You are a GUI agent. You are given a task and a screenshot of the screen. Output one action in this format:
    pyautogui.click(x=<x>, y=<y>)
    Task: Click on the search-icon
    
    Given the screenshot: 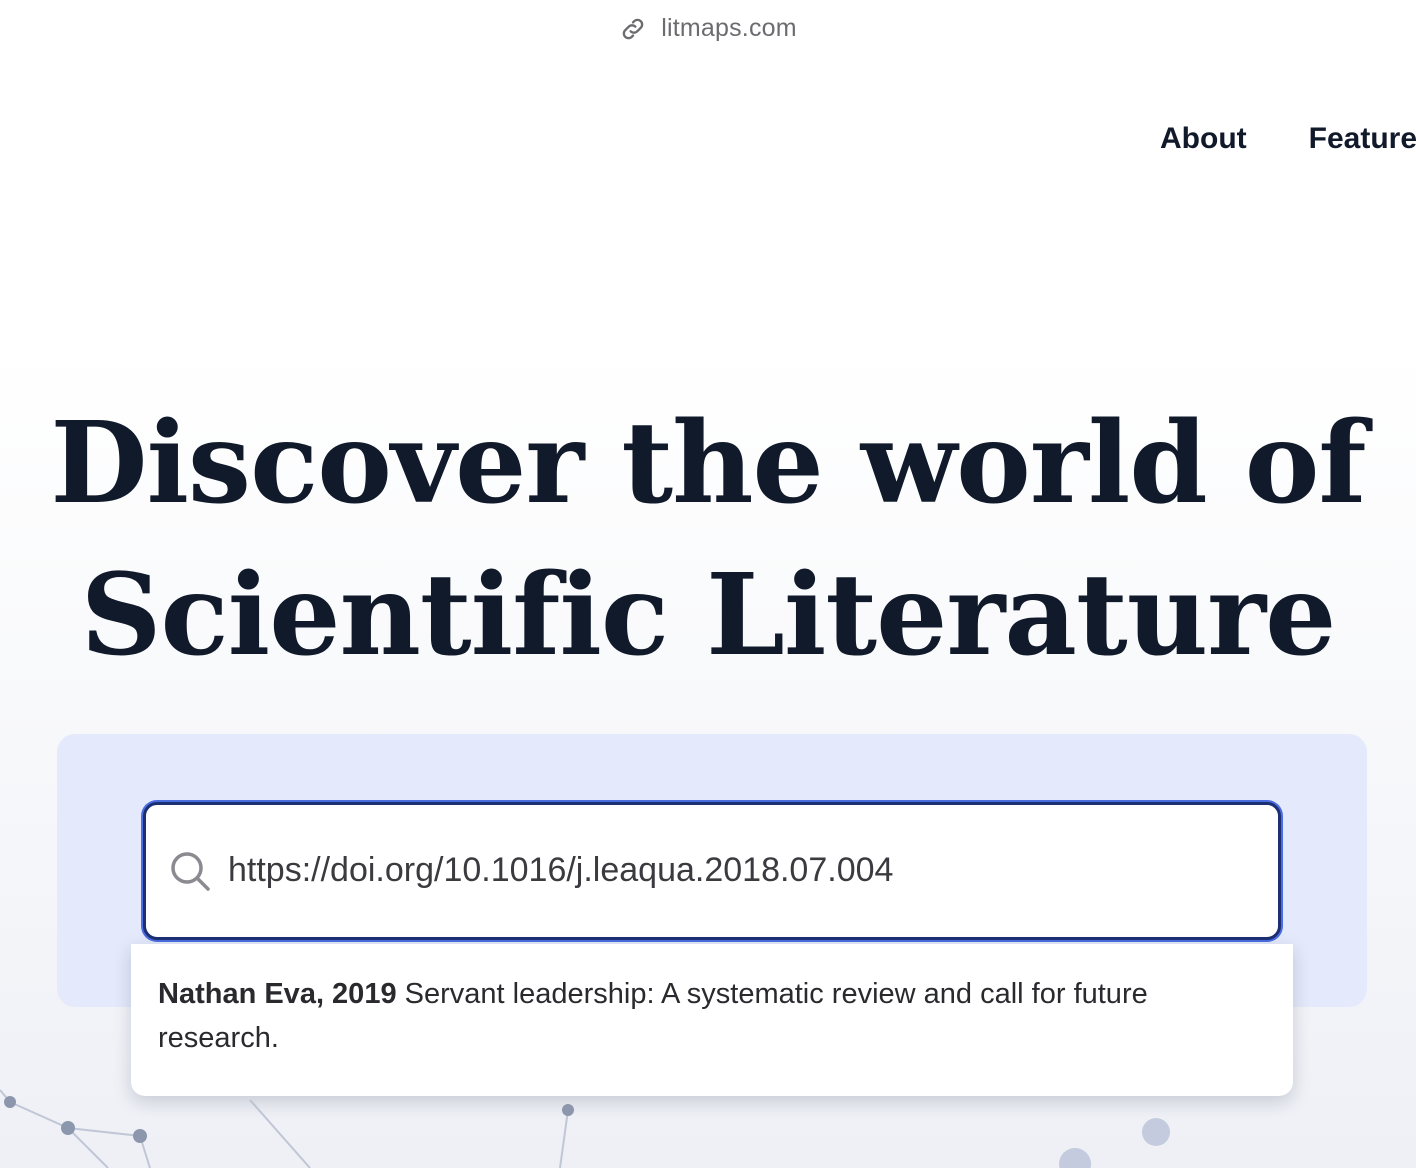 What is the action you would take?
    pyautogui.click(x=190, y=871)
    